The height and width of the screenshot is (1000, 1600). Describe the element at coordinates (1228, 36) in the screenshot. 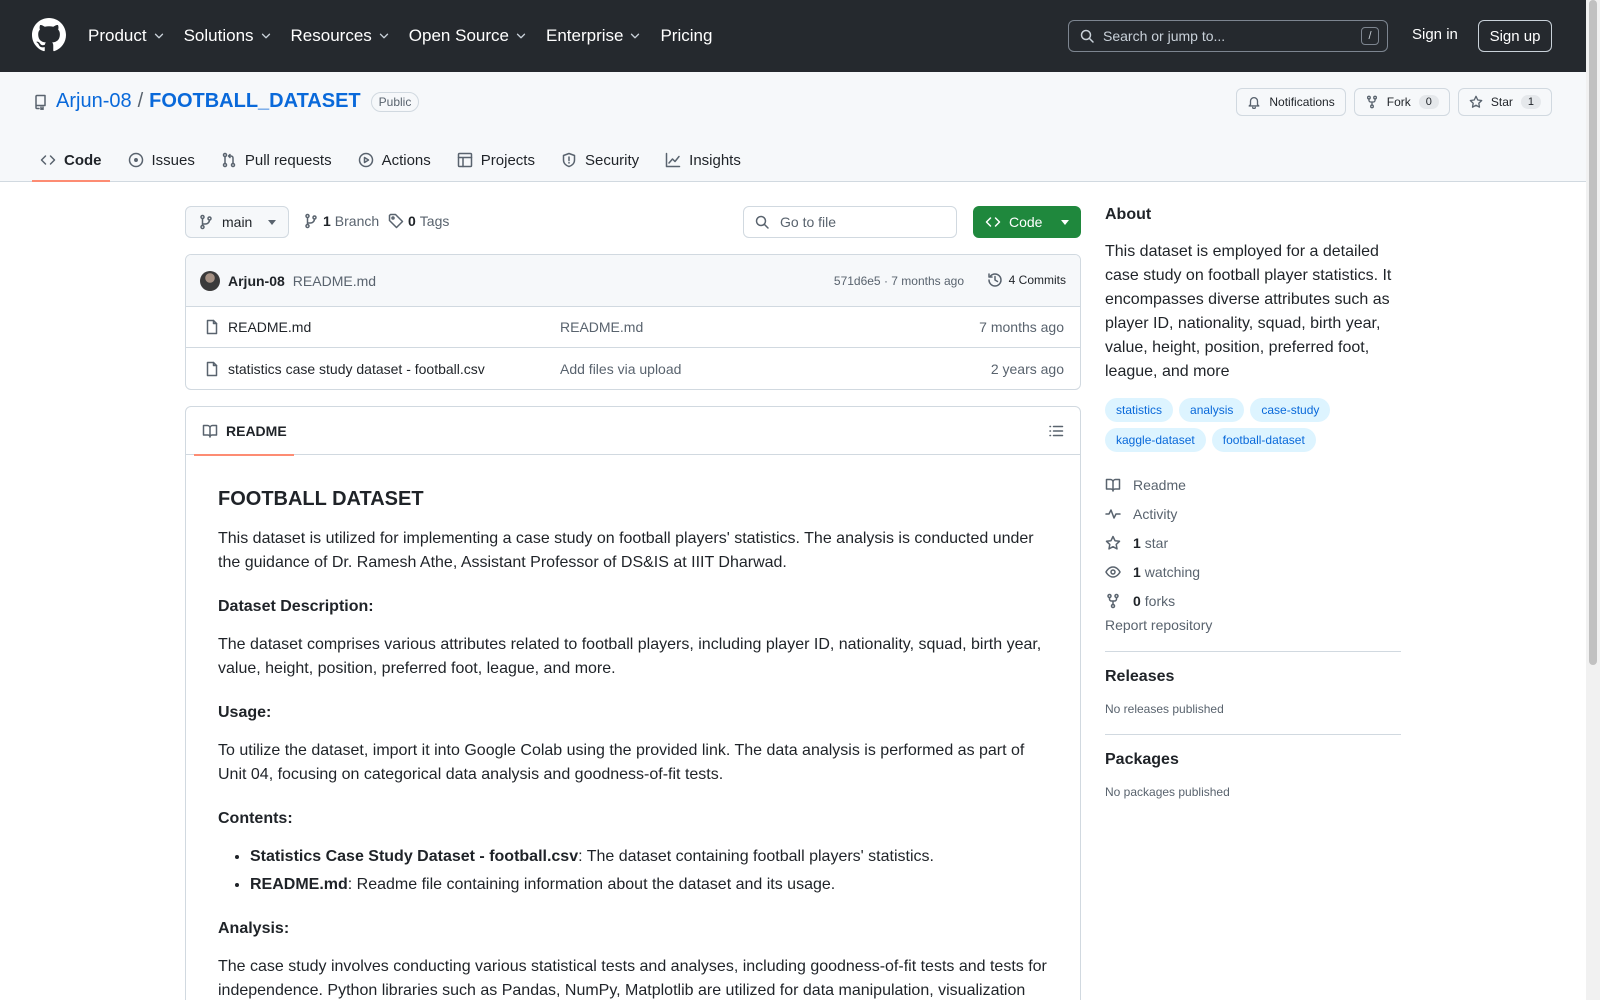

I see `global-search-input: Search or jump to... /` at that location.